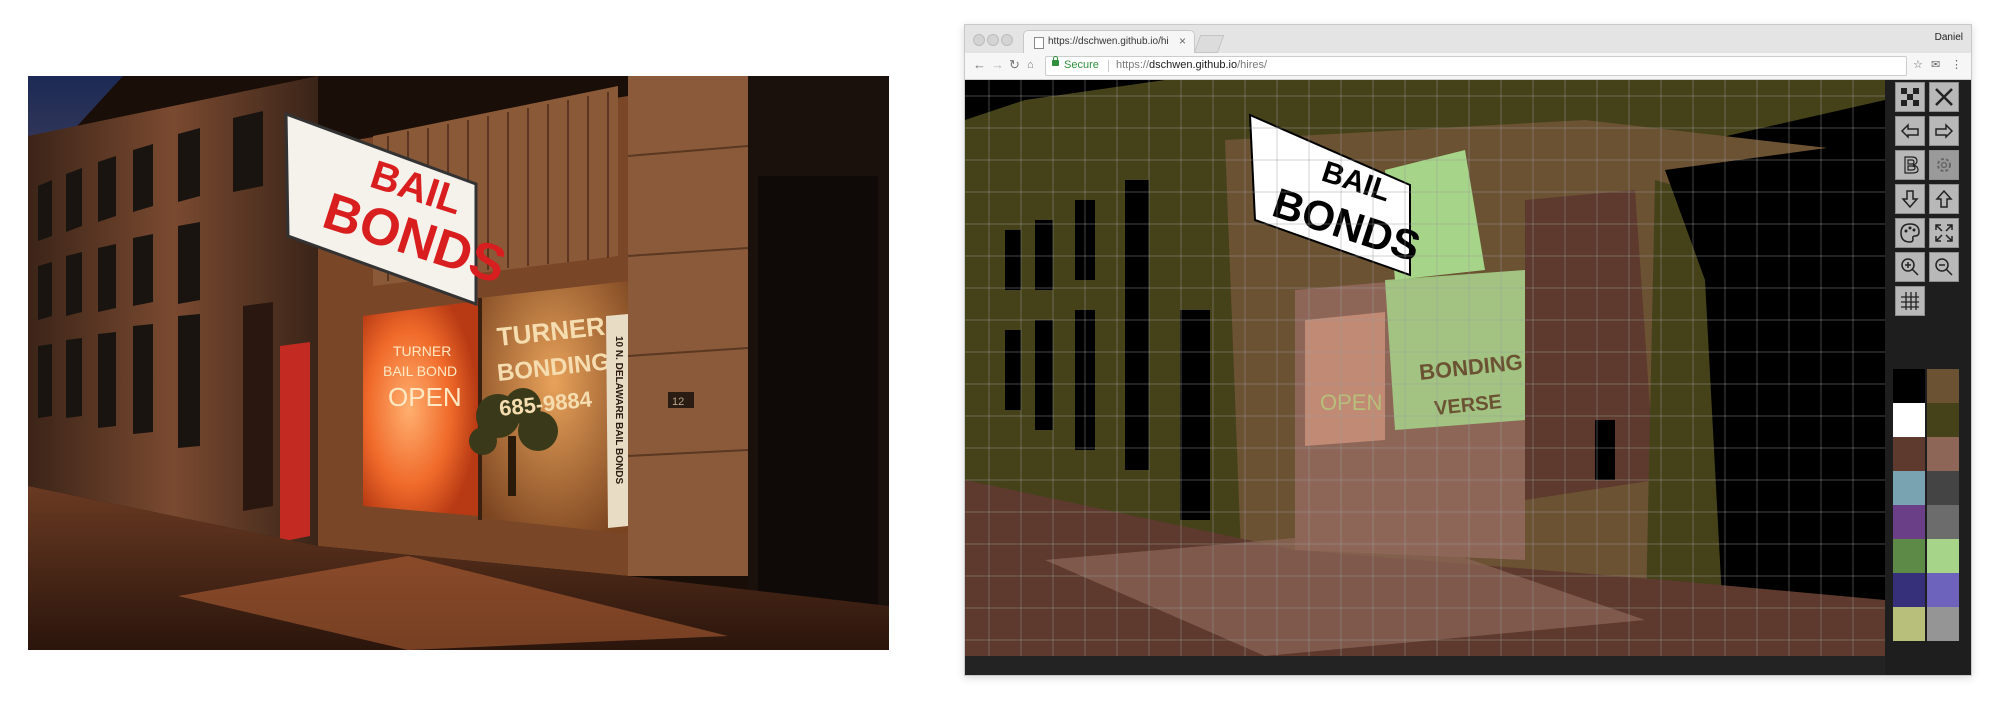 This screenshot has width=2000, height=710. What do you see at coordinates (1039, 43) in the screenshot?
I see `page-icon` at bounding box center [1039, 43].